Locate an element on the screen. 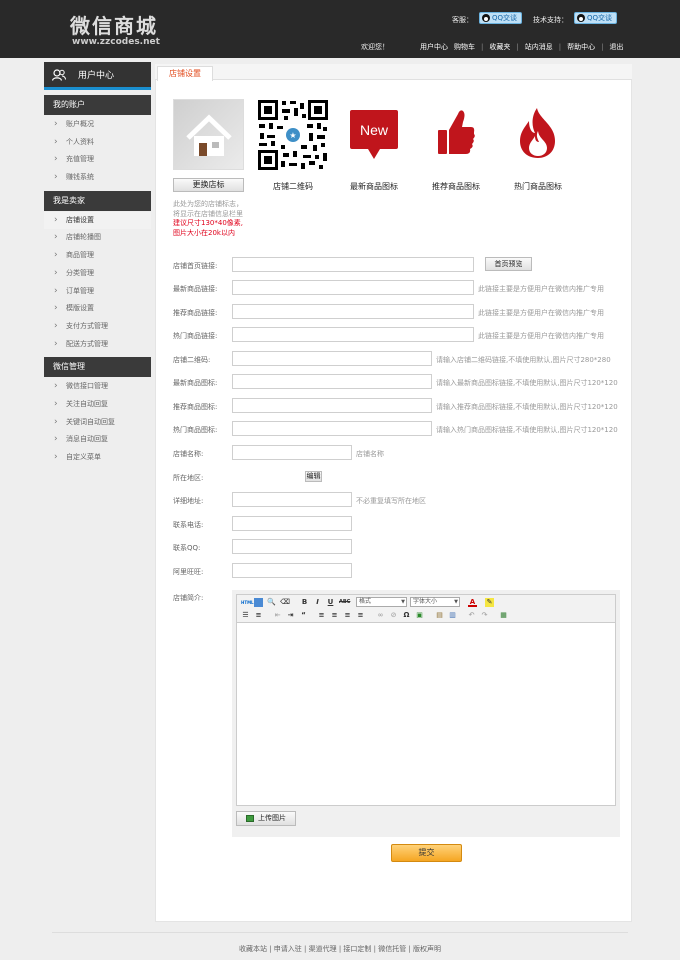 Image resolution: width=680 pixels, height=960 pixels. paste-icon: ▤ is located at coordinates (439, 615).